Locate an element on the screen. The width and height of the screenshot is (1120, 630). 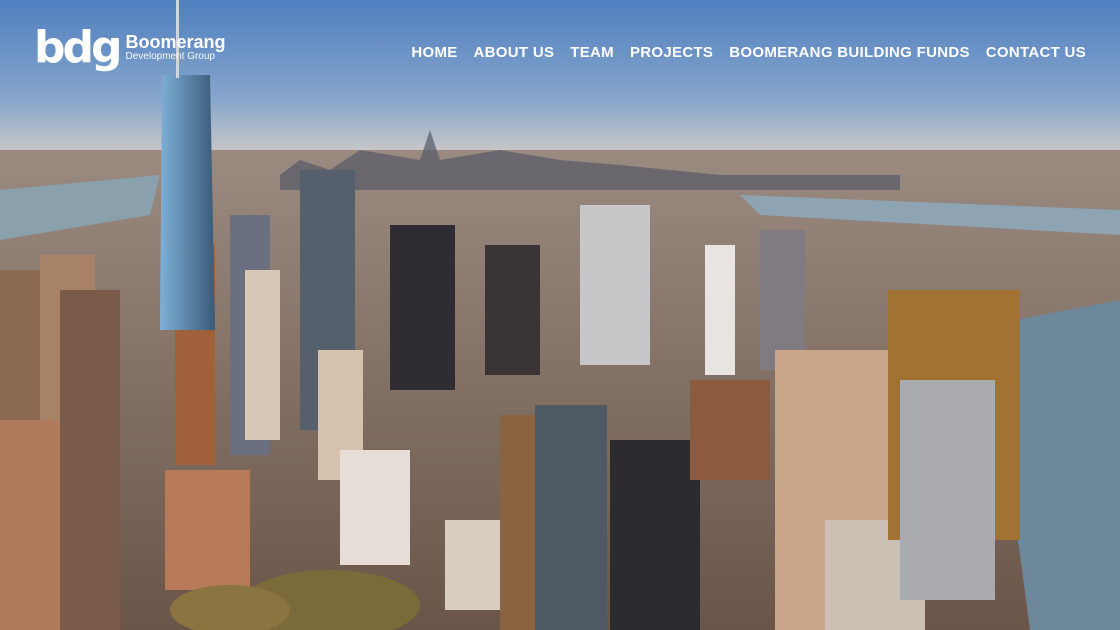
nav-contact-us: CONTACT US is located at coordinates (1036, 52).